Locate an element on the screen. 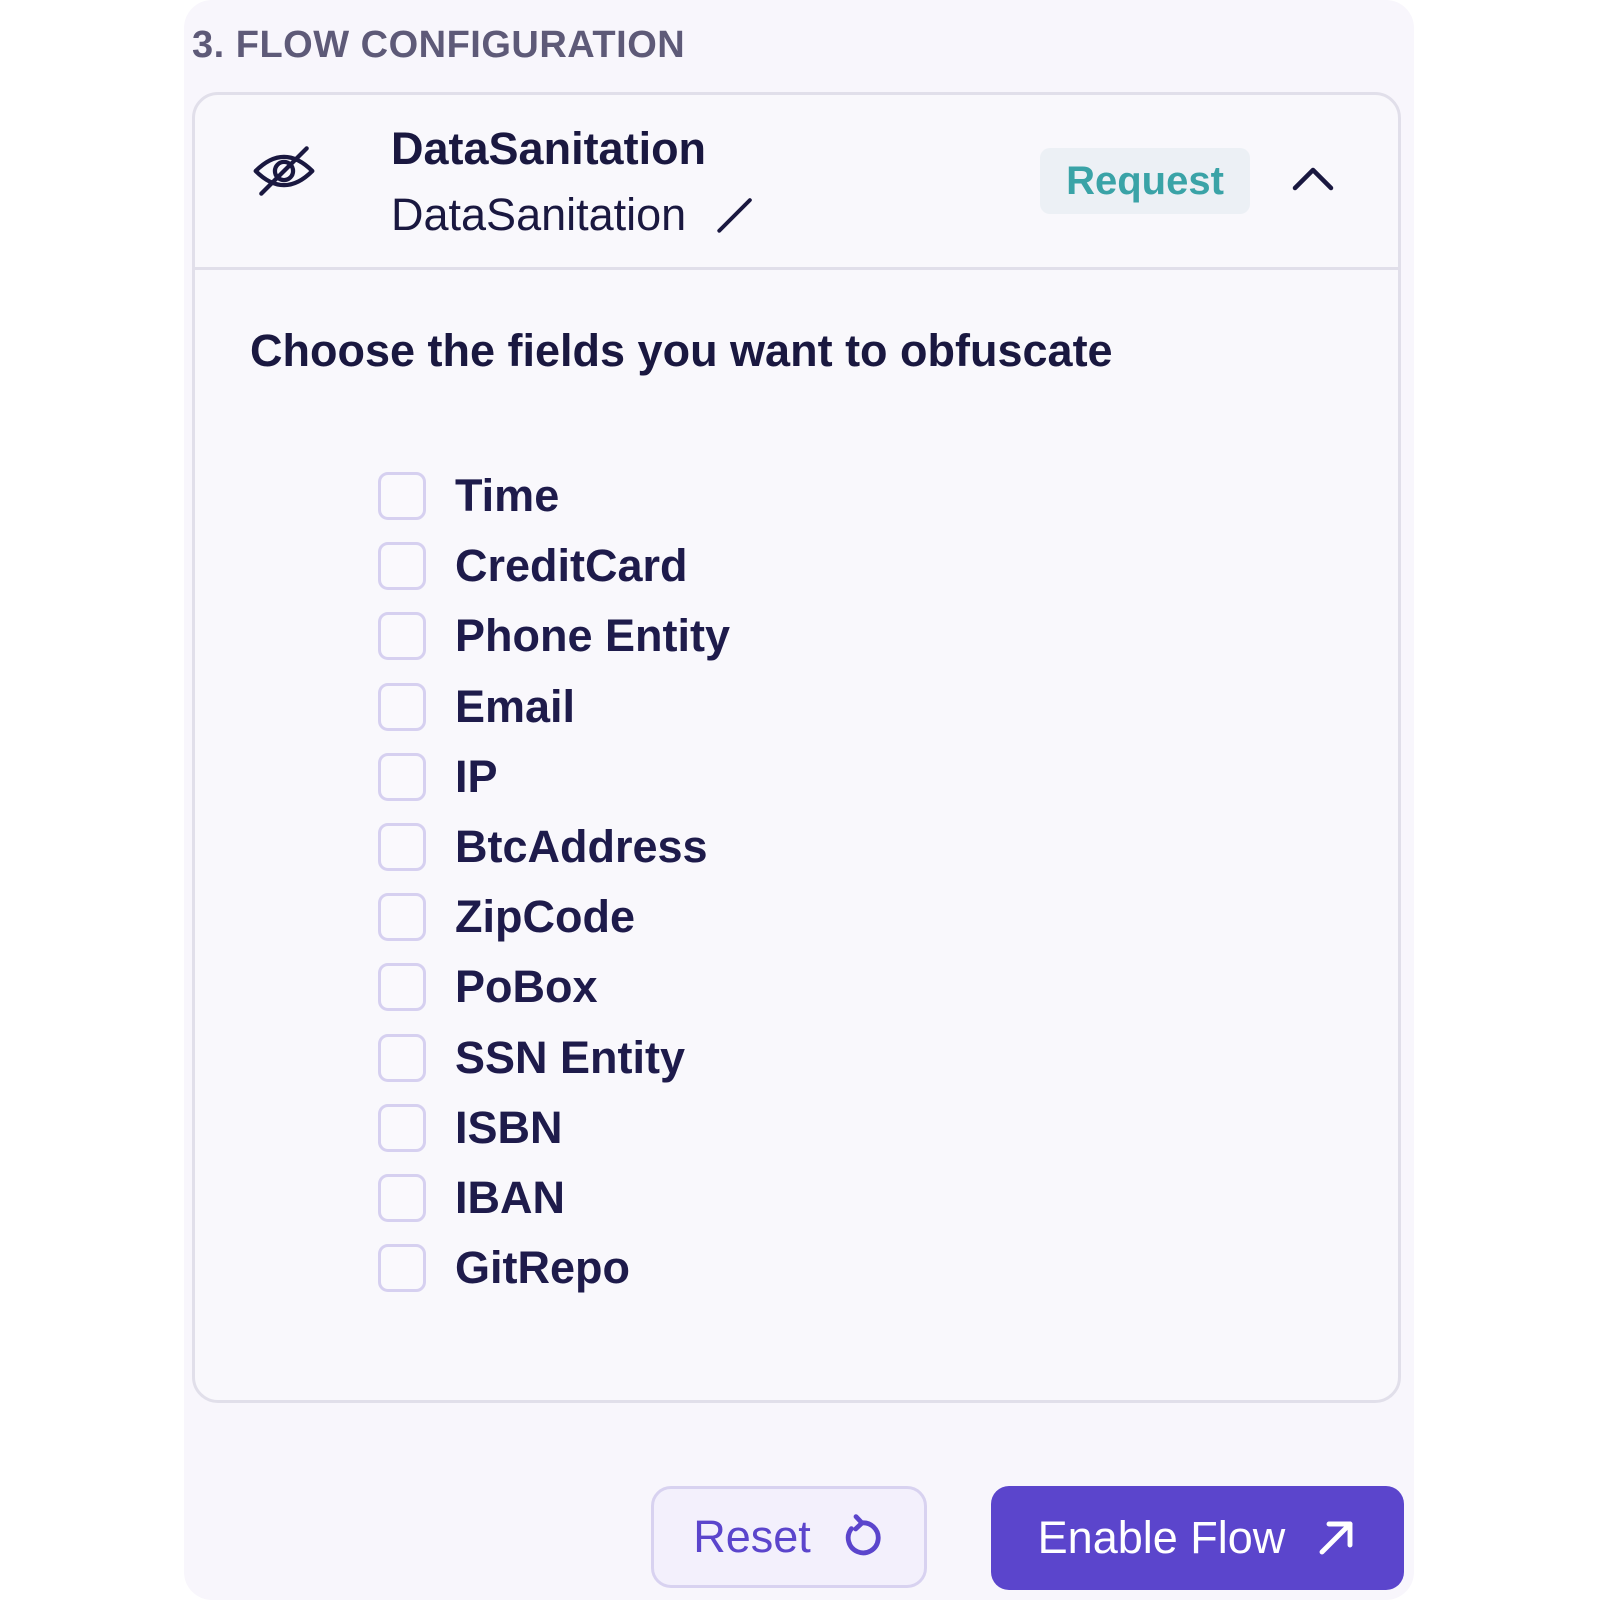 The height and width of the screenshot is (1600, 1600). field-option-email: Email is located at coordinates (554, 707).